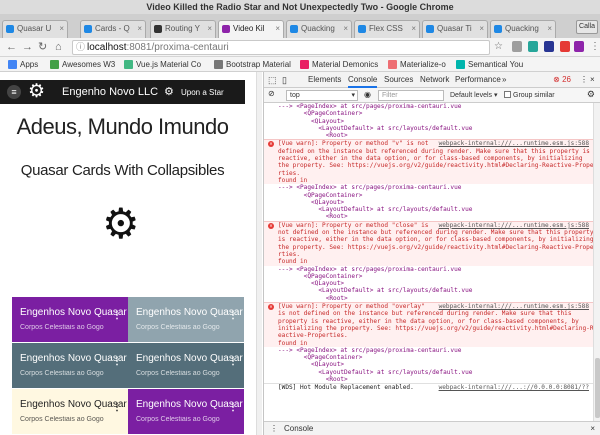 This screenshot has height=435, width=600. What do you see at coordinates (529, 95) in the screenshot?
I see `group-similar-toggle: Group similar` at bounding box center [529, 95].